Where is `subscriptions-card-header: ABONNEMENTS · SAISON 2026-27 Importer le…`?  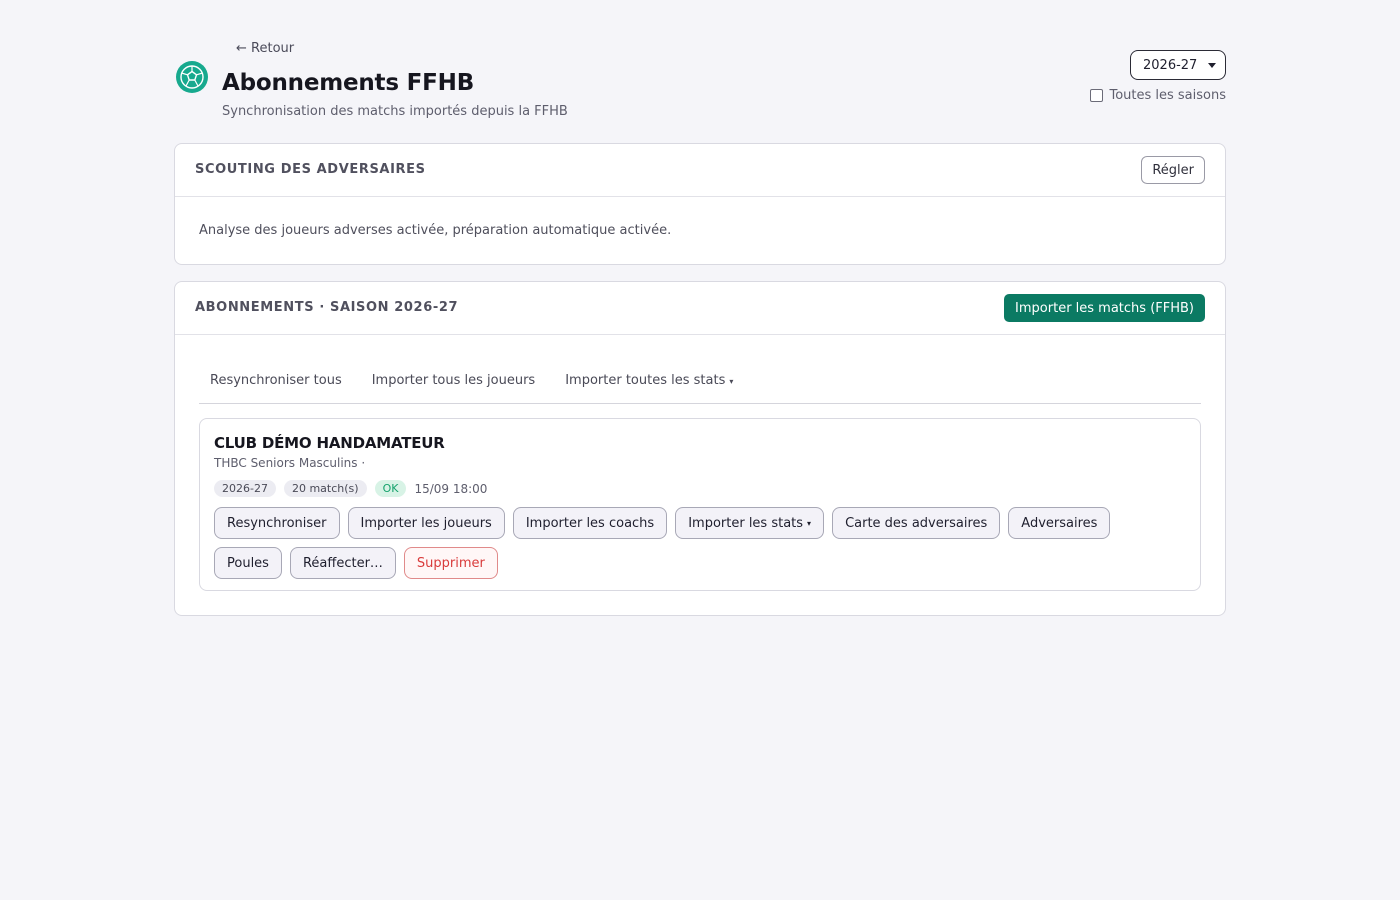 subscriptions-card-header: ABONNEMENTS · SAISON 2026-27 Importer le… is located at coordinates (700, 308).